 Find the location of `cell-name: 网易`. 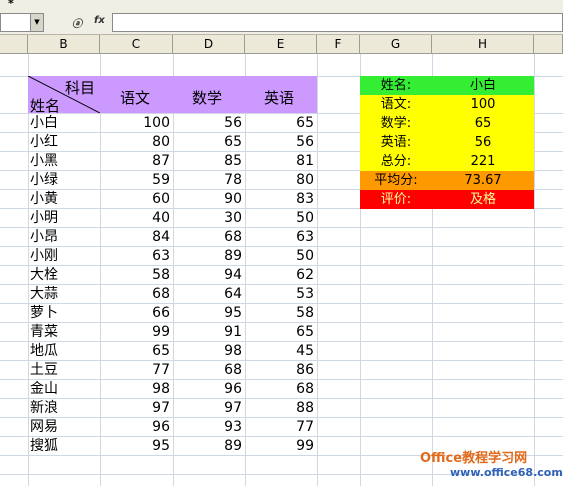

cell-name: 网易 is located at coordinates (64, 427).